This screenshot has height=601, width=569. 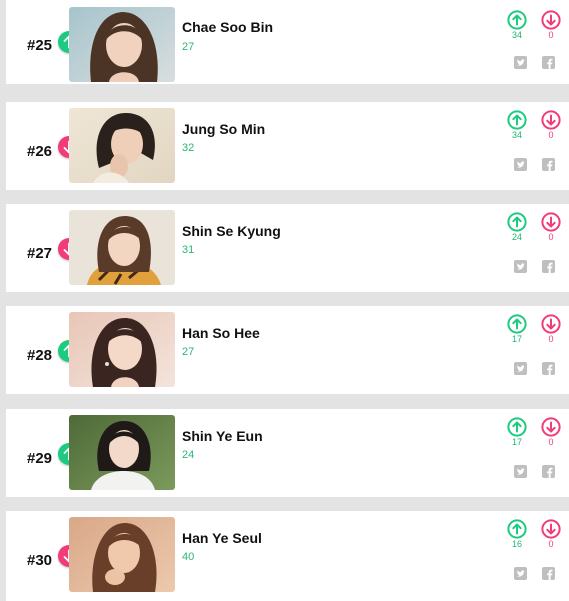 I want to click on celebrity-name: Shin Se Kyung, so click(x=231, y=231).